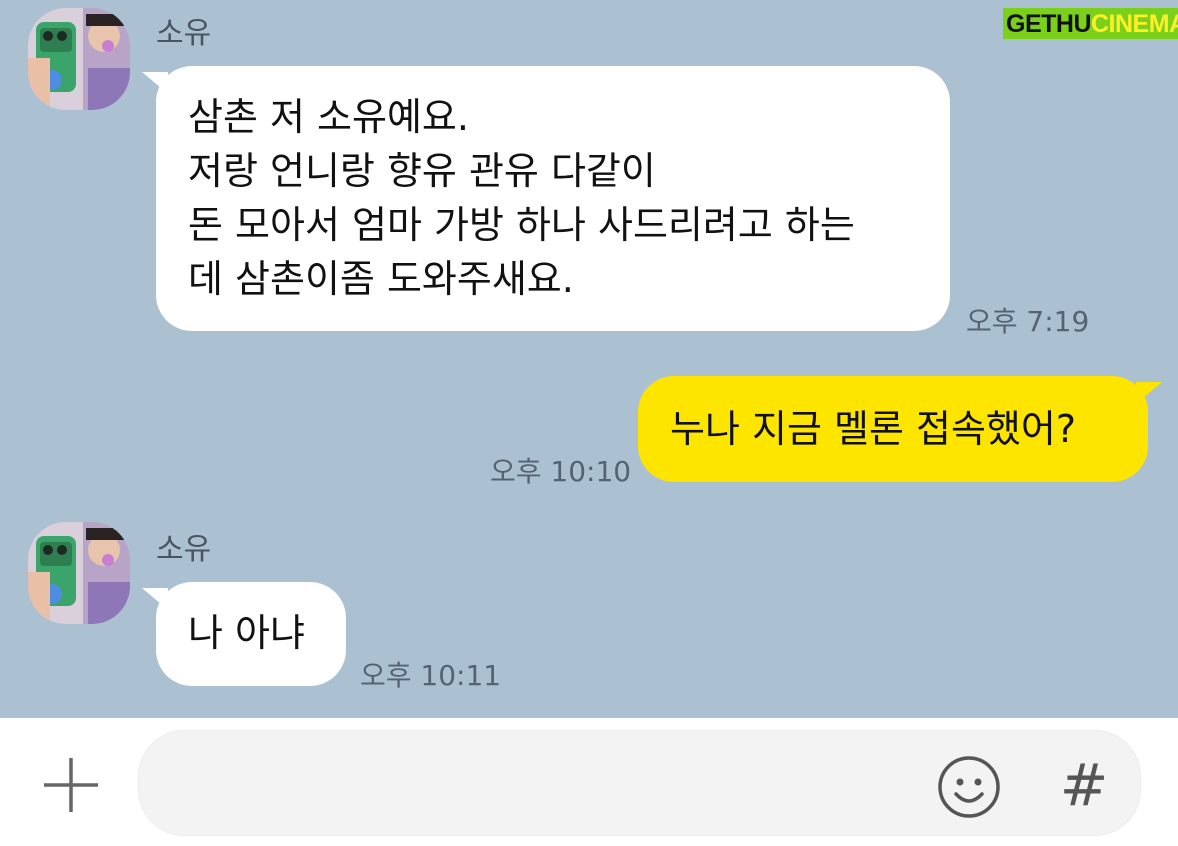 This screenshot has height=846, width=1178. Describe the element at coordinates (900, 429) in the screenshot. I see `message-bubble-sent: 누나 지금 멜론 접속했어?` at that location.